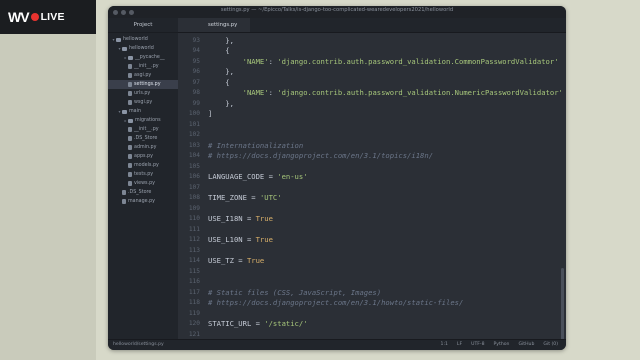 The width and height of the screenshot is (640, 360). I want to click on tab-settings-py: settings.py, so click(214, 25).